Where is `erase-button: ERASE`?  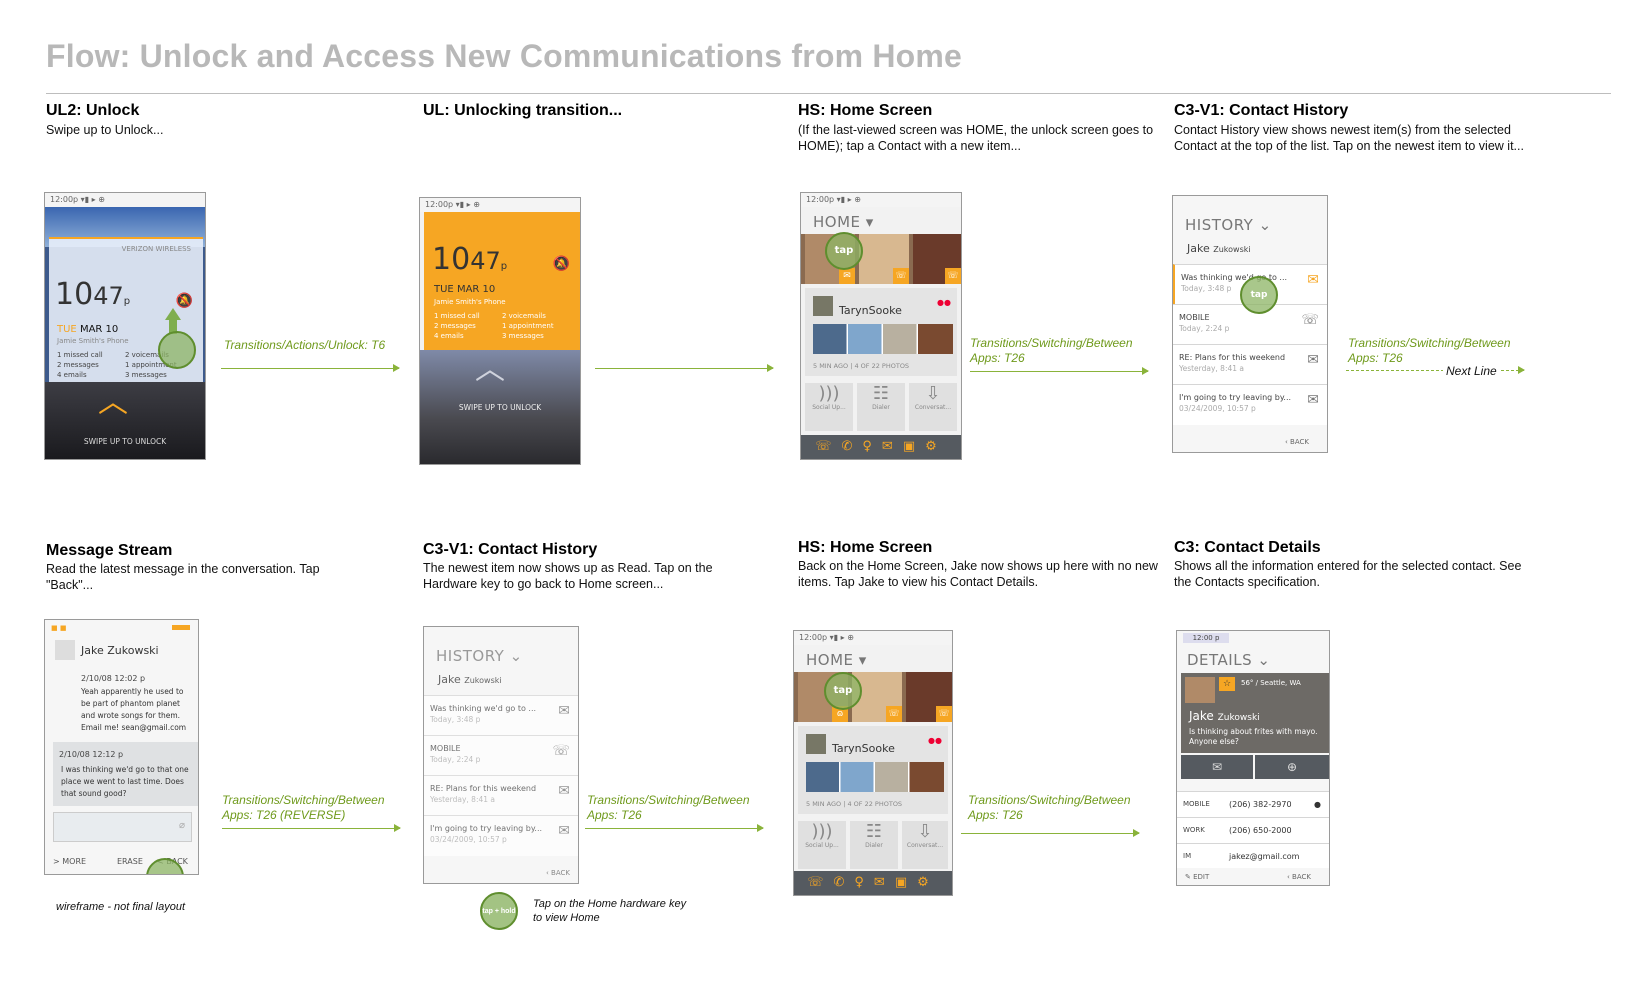 erase-button: ERASE is located at coordinates (130, 861).